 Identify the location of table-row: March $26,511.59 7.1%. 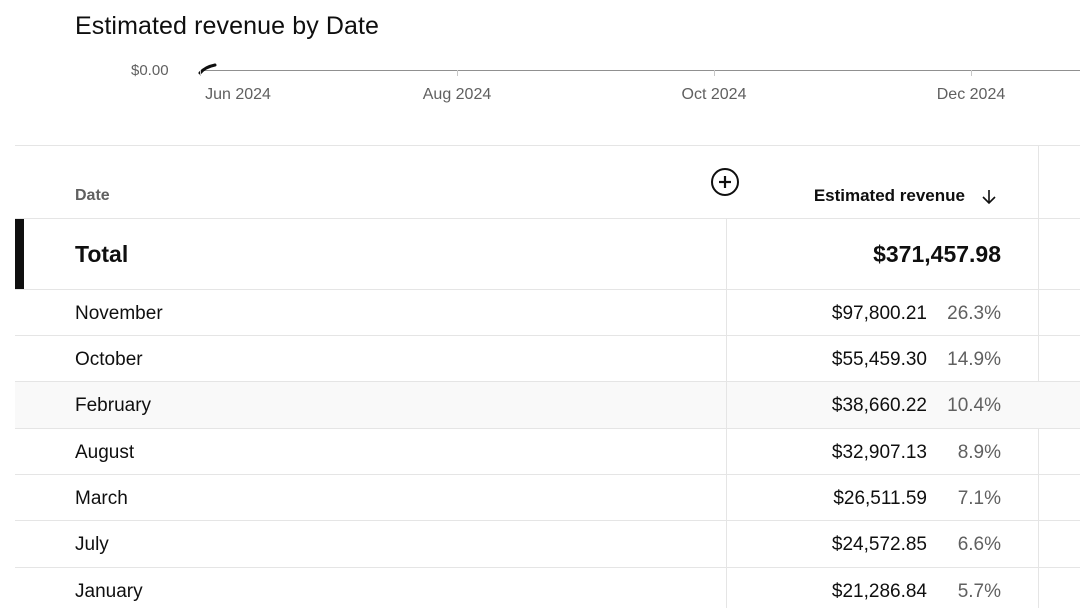
(547, 498).